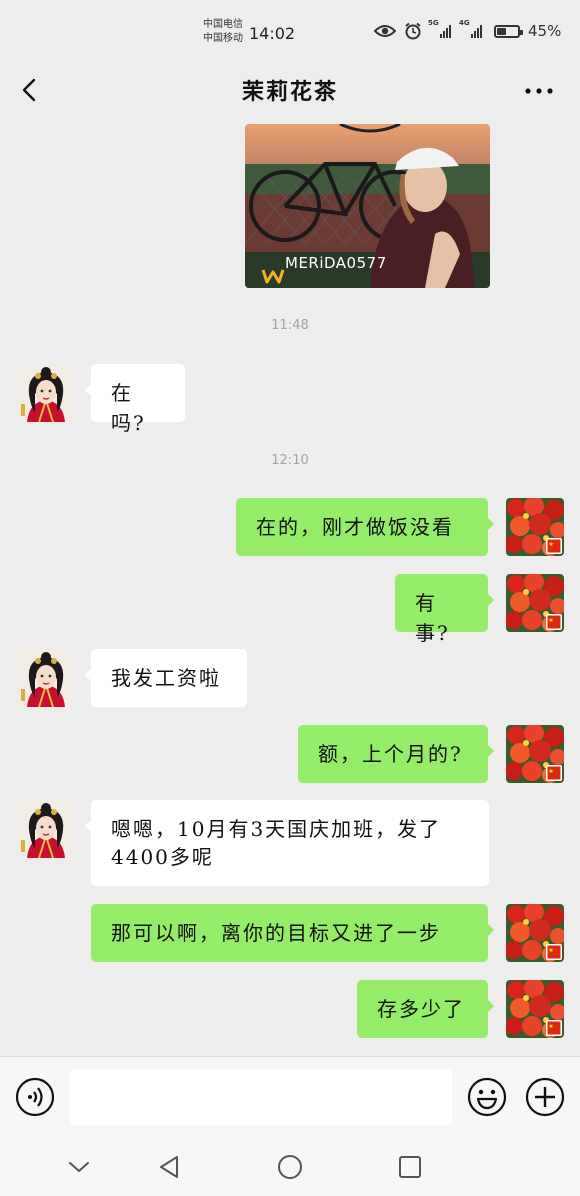 The width and height of the screenshot is (580, 1196). Describe the element at coordinates (410, 1167) in the screenshot. I see `recents-square-icon` at that location.